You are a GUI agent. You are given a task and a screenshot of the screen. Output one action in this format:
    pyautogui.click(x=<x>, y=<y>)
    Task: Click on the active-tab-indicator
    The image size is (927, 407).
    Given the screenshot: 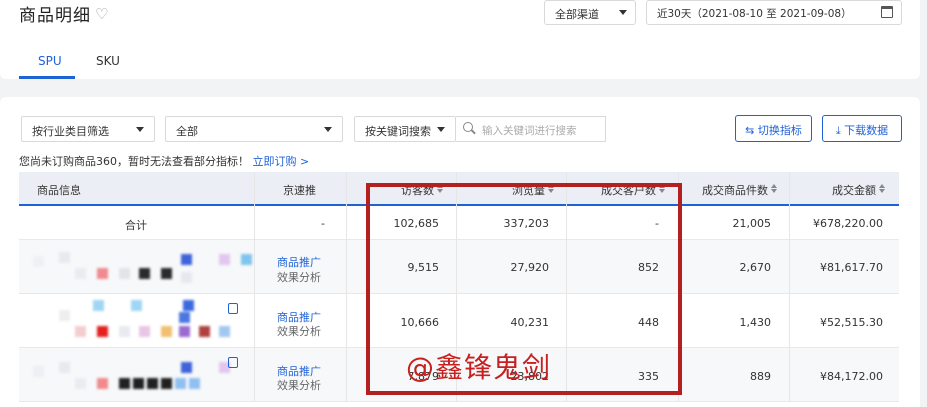 What is the action you would take?
    pyautogui.click(x=47, y=77)
    